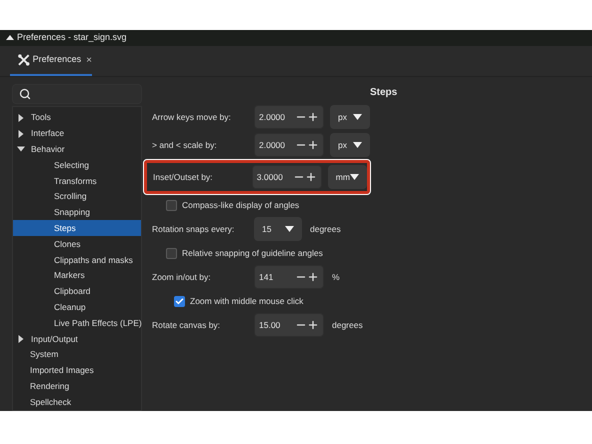  What do you see at coordinates (10, 38) in the screenshot?
I see `app-icon` at bounding box center [10, 38].